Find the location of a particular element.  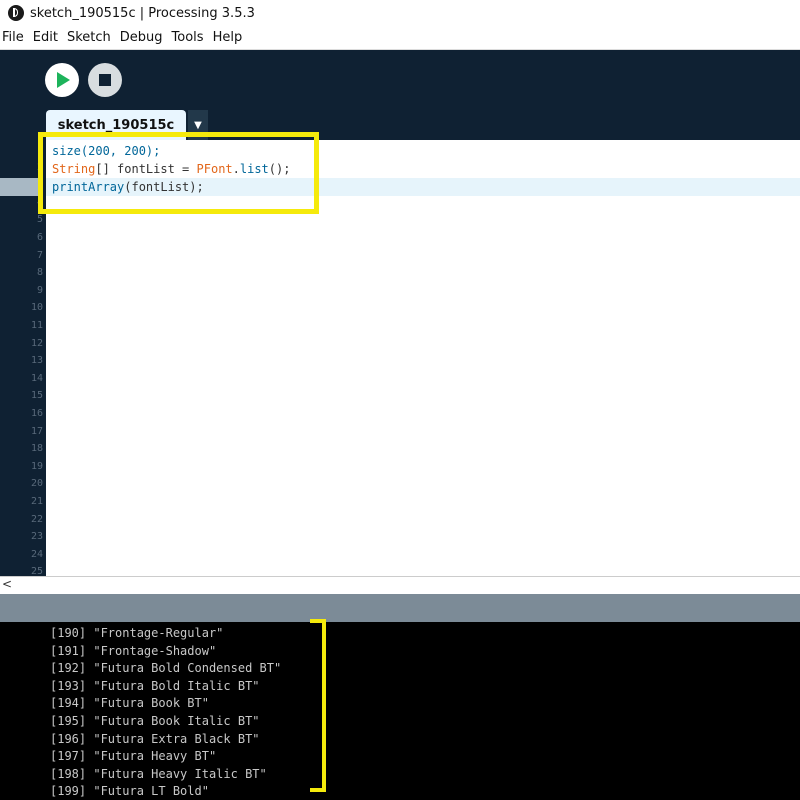

line-number: 17 is located at coordinates (36, 431).